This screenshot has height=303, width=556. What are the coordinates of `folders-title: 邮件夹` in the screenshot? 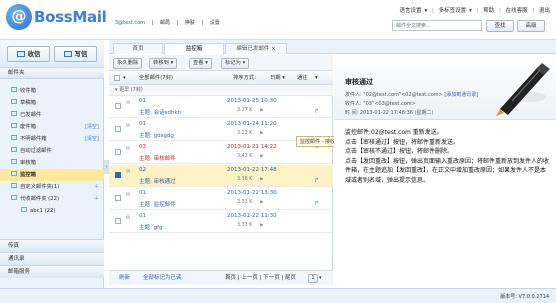 It's located at (52, 73).